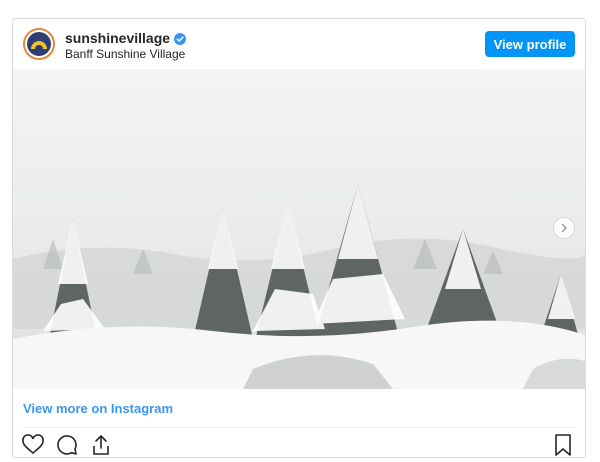 The height and width of the screenshot is (462, 600). Describe the element at coordinates (125, 54) in the screenshot. I see `location-label: Banff Sunshine Village` at that location.